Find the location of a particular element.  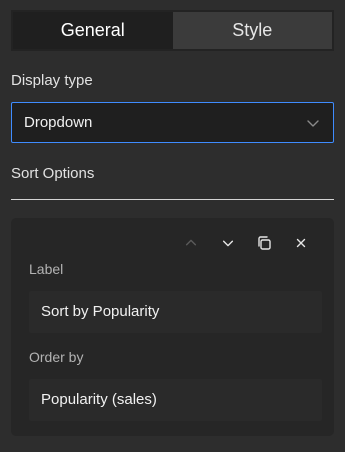

tab-style: Style is located at coordinates (252, 30).